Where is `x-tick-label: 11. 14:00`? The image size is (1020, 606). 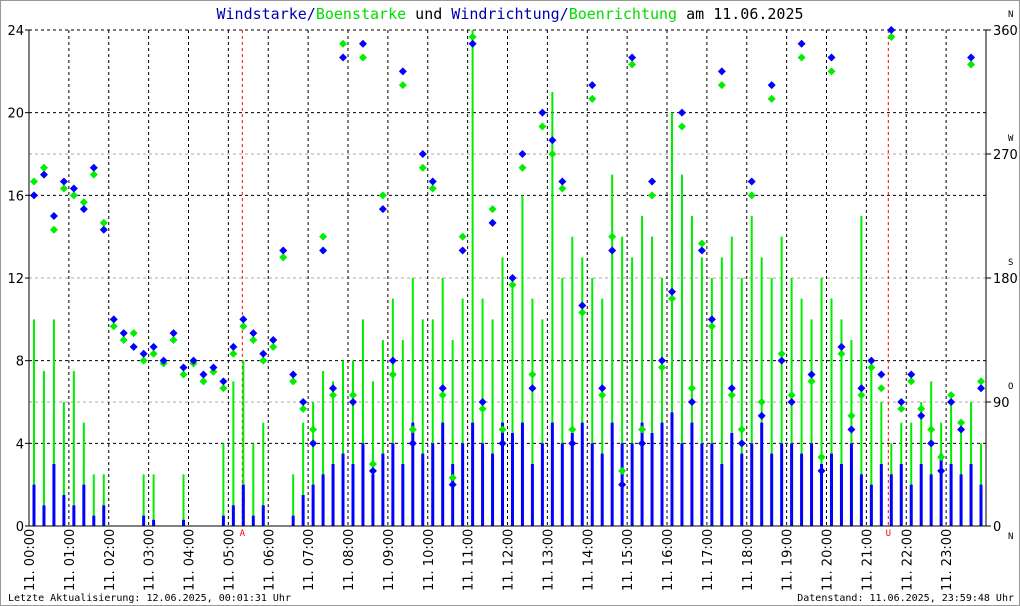 x-tick-label: 11. 14:00 is located at coordinates (588, 560).